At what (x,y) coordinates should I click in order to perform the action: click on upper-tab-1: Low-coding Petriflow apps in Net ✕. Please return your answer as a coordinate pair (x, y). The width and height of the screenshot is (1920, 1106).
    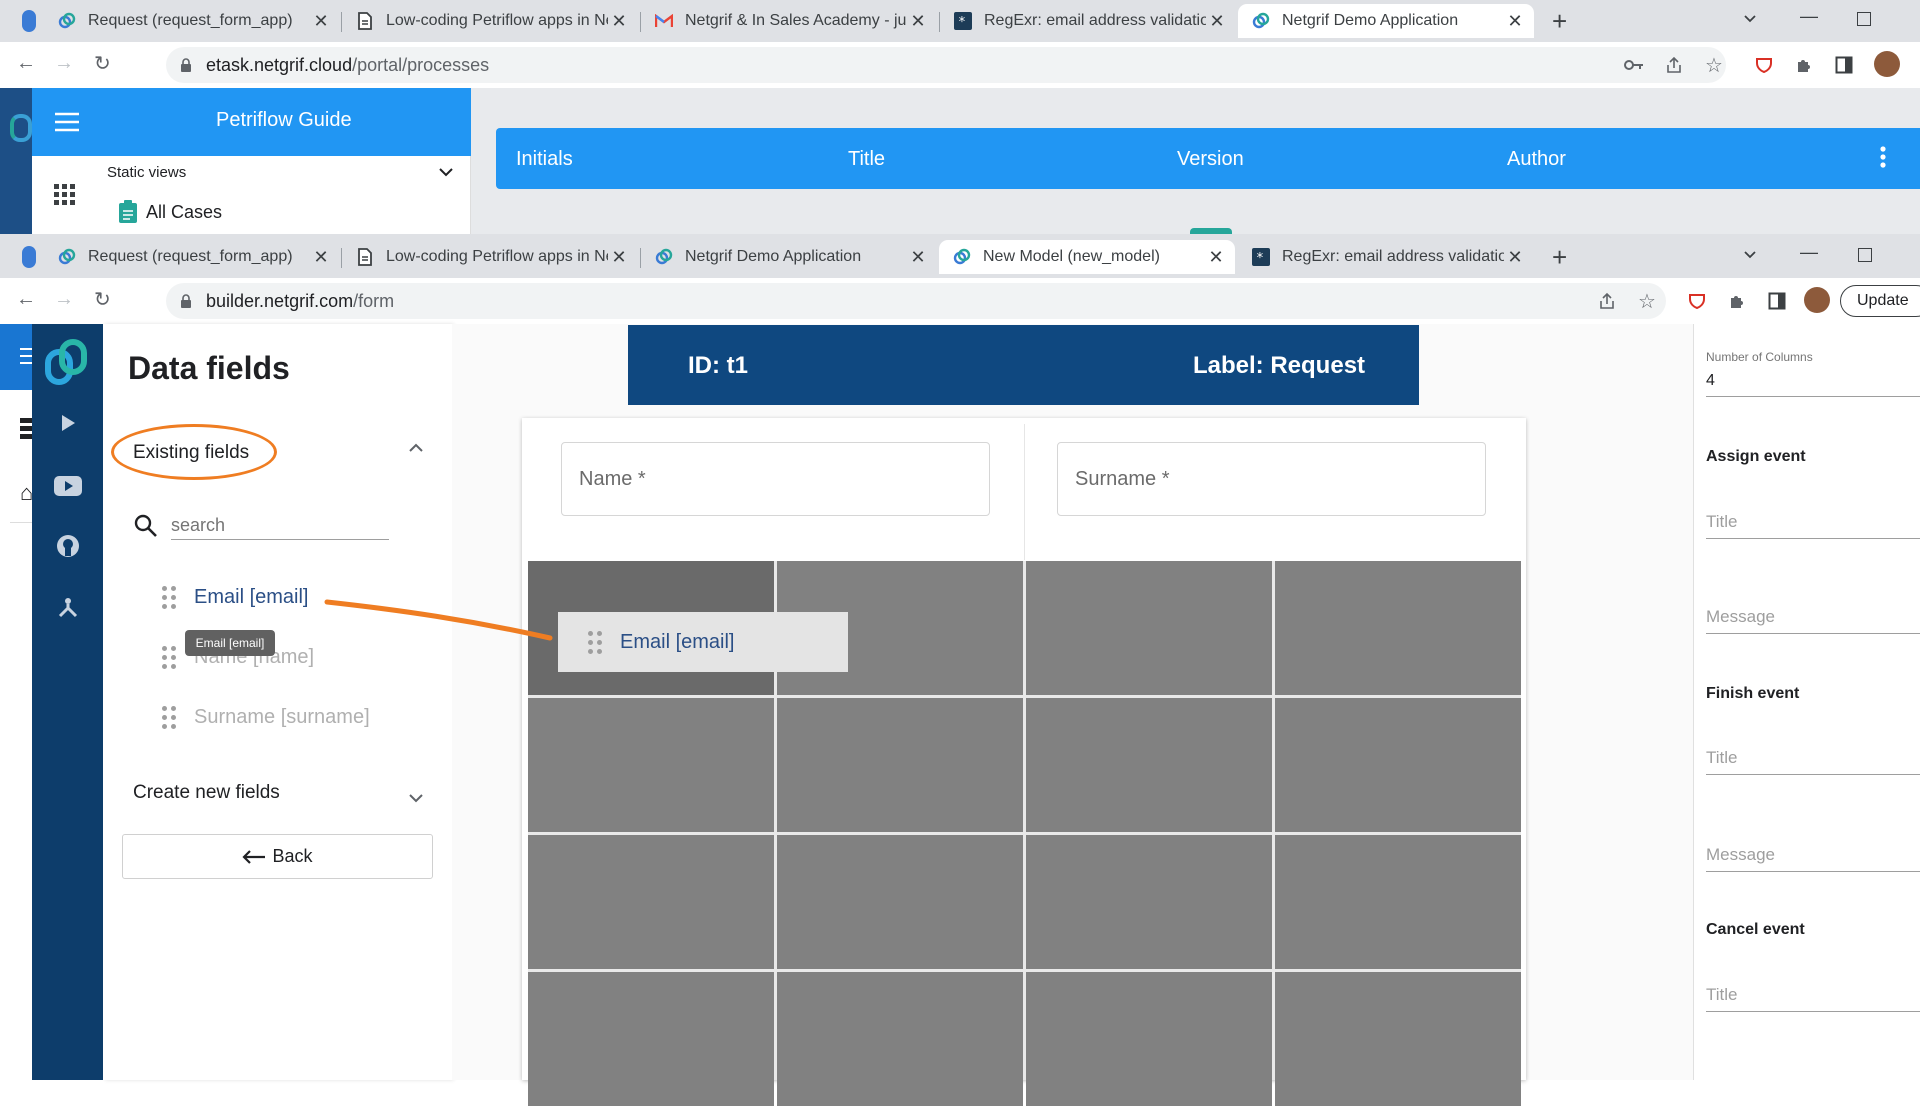
    Looking at the image, I should click on (490, 21).